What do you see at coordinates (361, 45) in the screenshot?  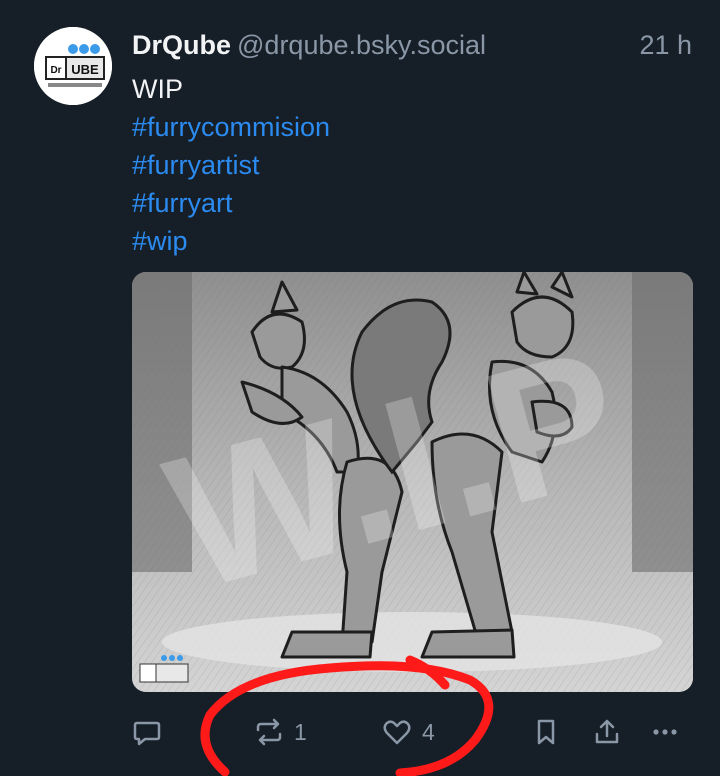 I see `author-handle: @drqube.bsky.social` at bounding box center [361, 45].